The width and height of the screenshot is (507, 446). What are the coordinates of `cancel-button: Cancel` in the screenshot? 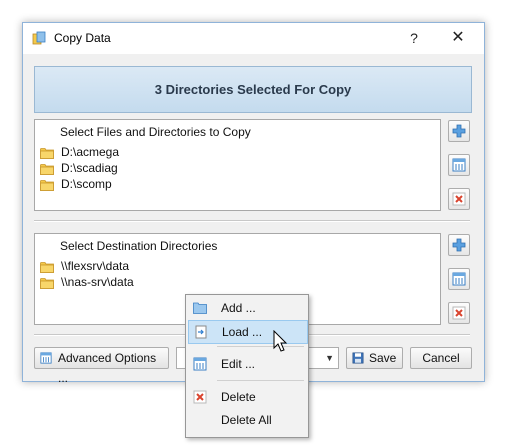 It's located at (441, 358).